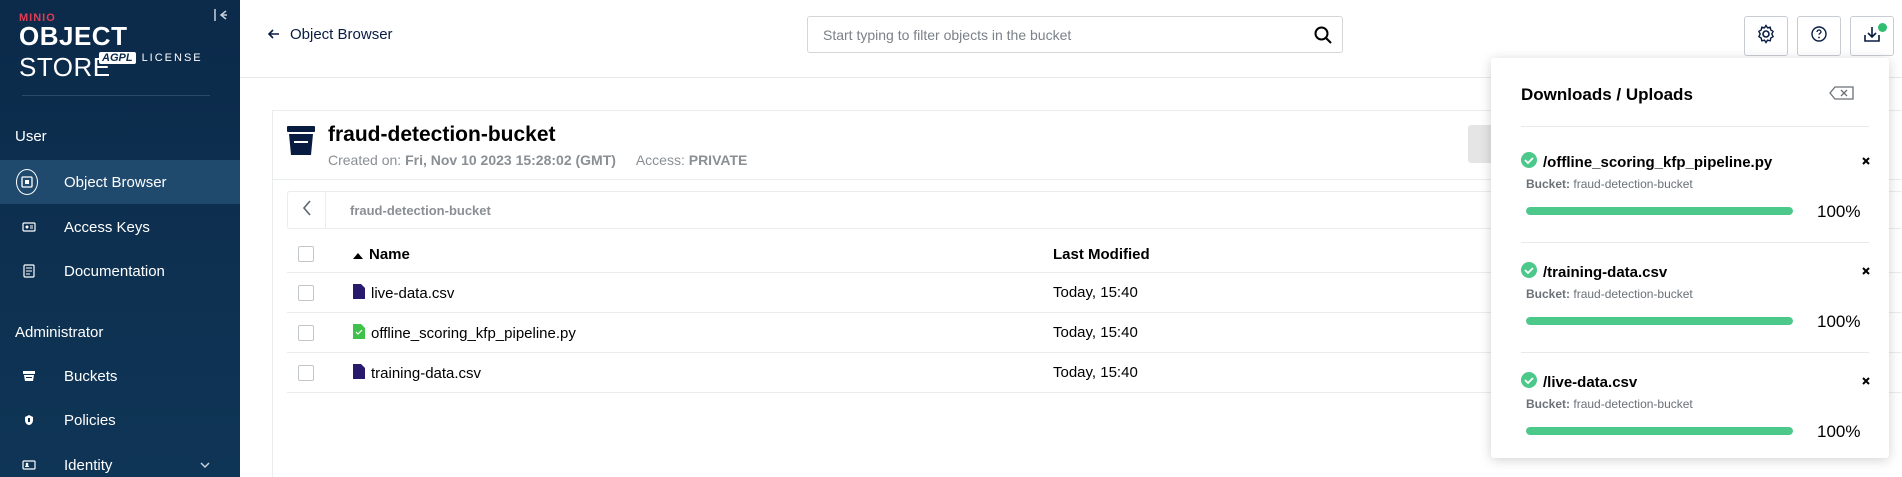 This screenshot has height=477, width=1902. I want to click on python-file-icon, so click(359, 333).